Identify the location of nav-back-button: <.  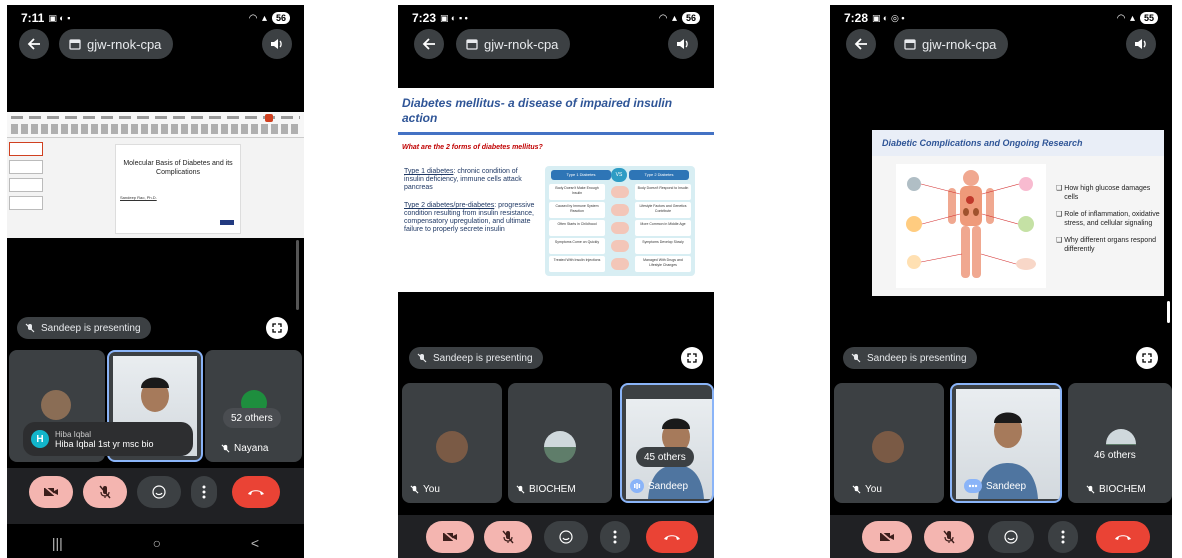
(255, 543).